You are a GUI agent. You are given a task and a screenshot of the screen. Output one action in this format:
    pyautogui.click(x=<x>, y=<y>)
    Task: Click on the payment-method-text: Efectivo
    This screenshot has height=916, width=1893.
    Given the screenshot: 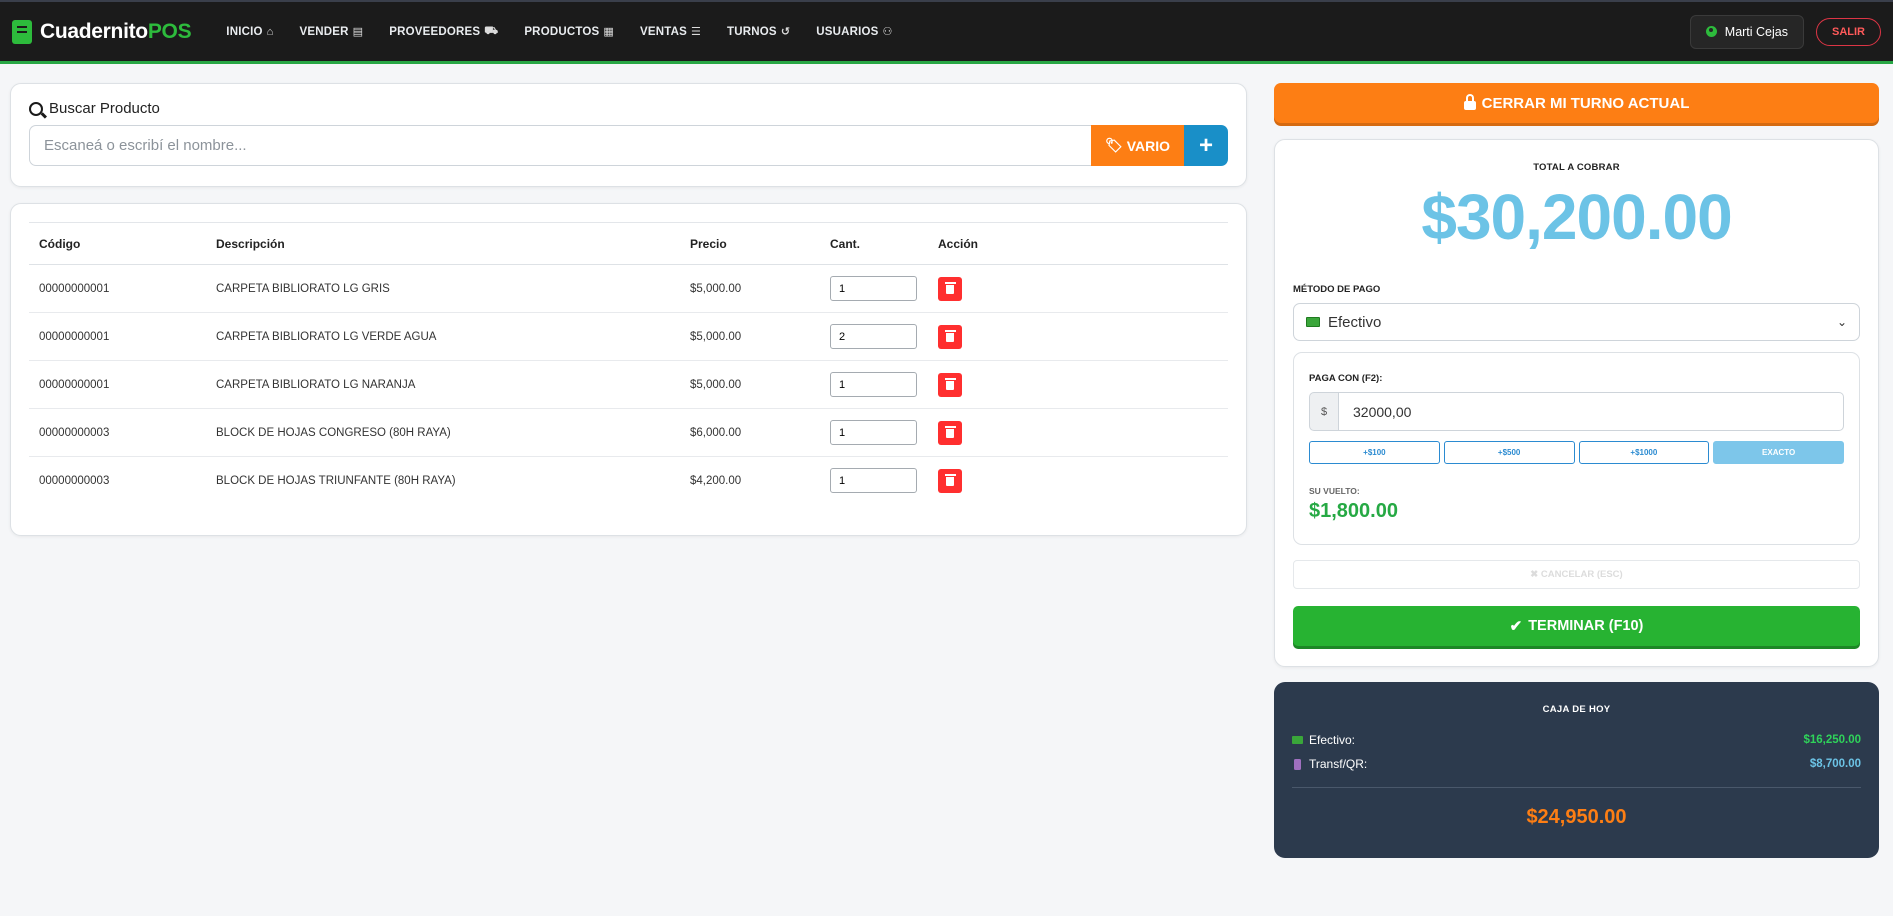 What is the action you would take?
    pyautogui.click(x=1355, y=322)
    